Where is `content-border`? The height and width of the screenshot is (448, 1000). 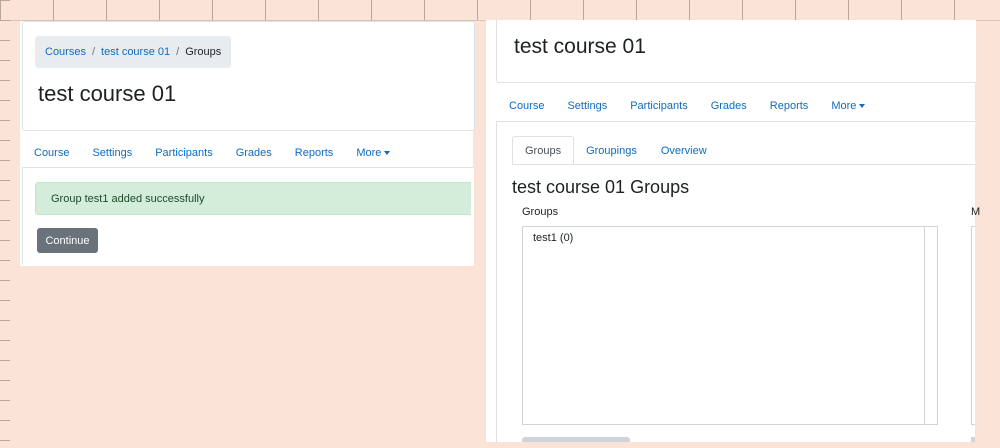 content-border is located at coordinates (496, 281).